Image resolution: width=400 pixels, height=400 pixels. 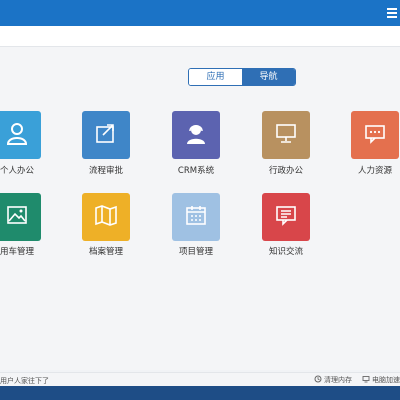 I want to click on speed-up-label: 电脑加速, so click(x=386, y=380).